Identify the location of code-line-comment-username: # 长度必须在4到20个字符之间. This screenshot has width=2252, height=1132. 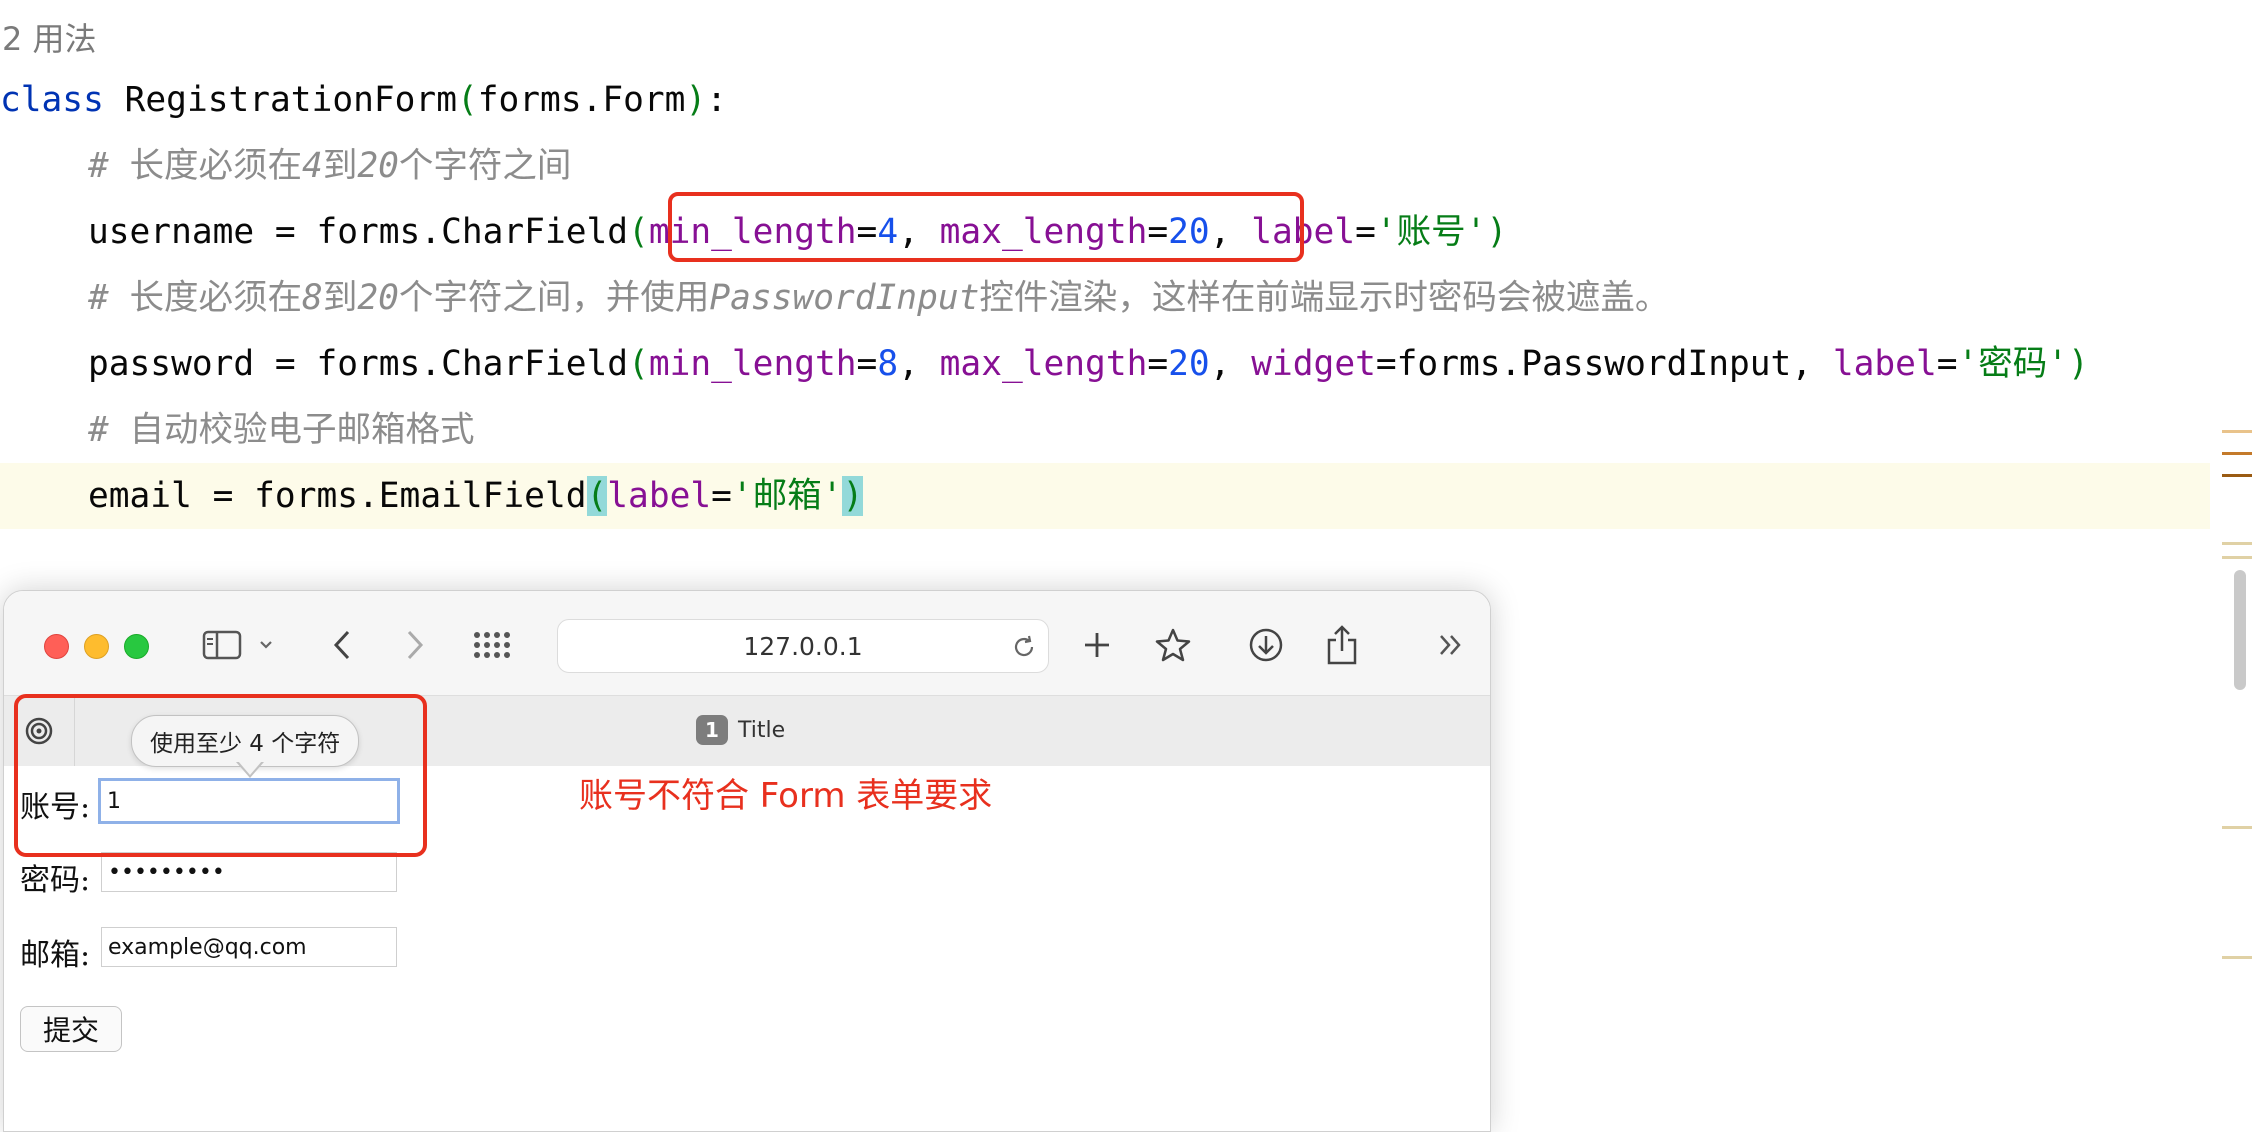
(329, 166).